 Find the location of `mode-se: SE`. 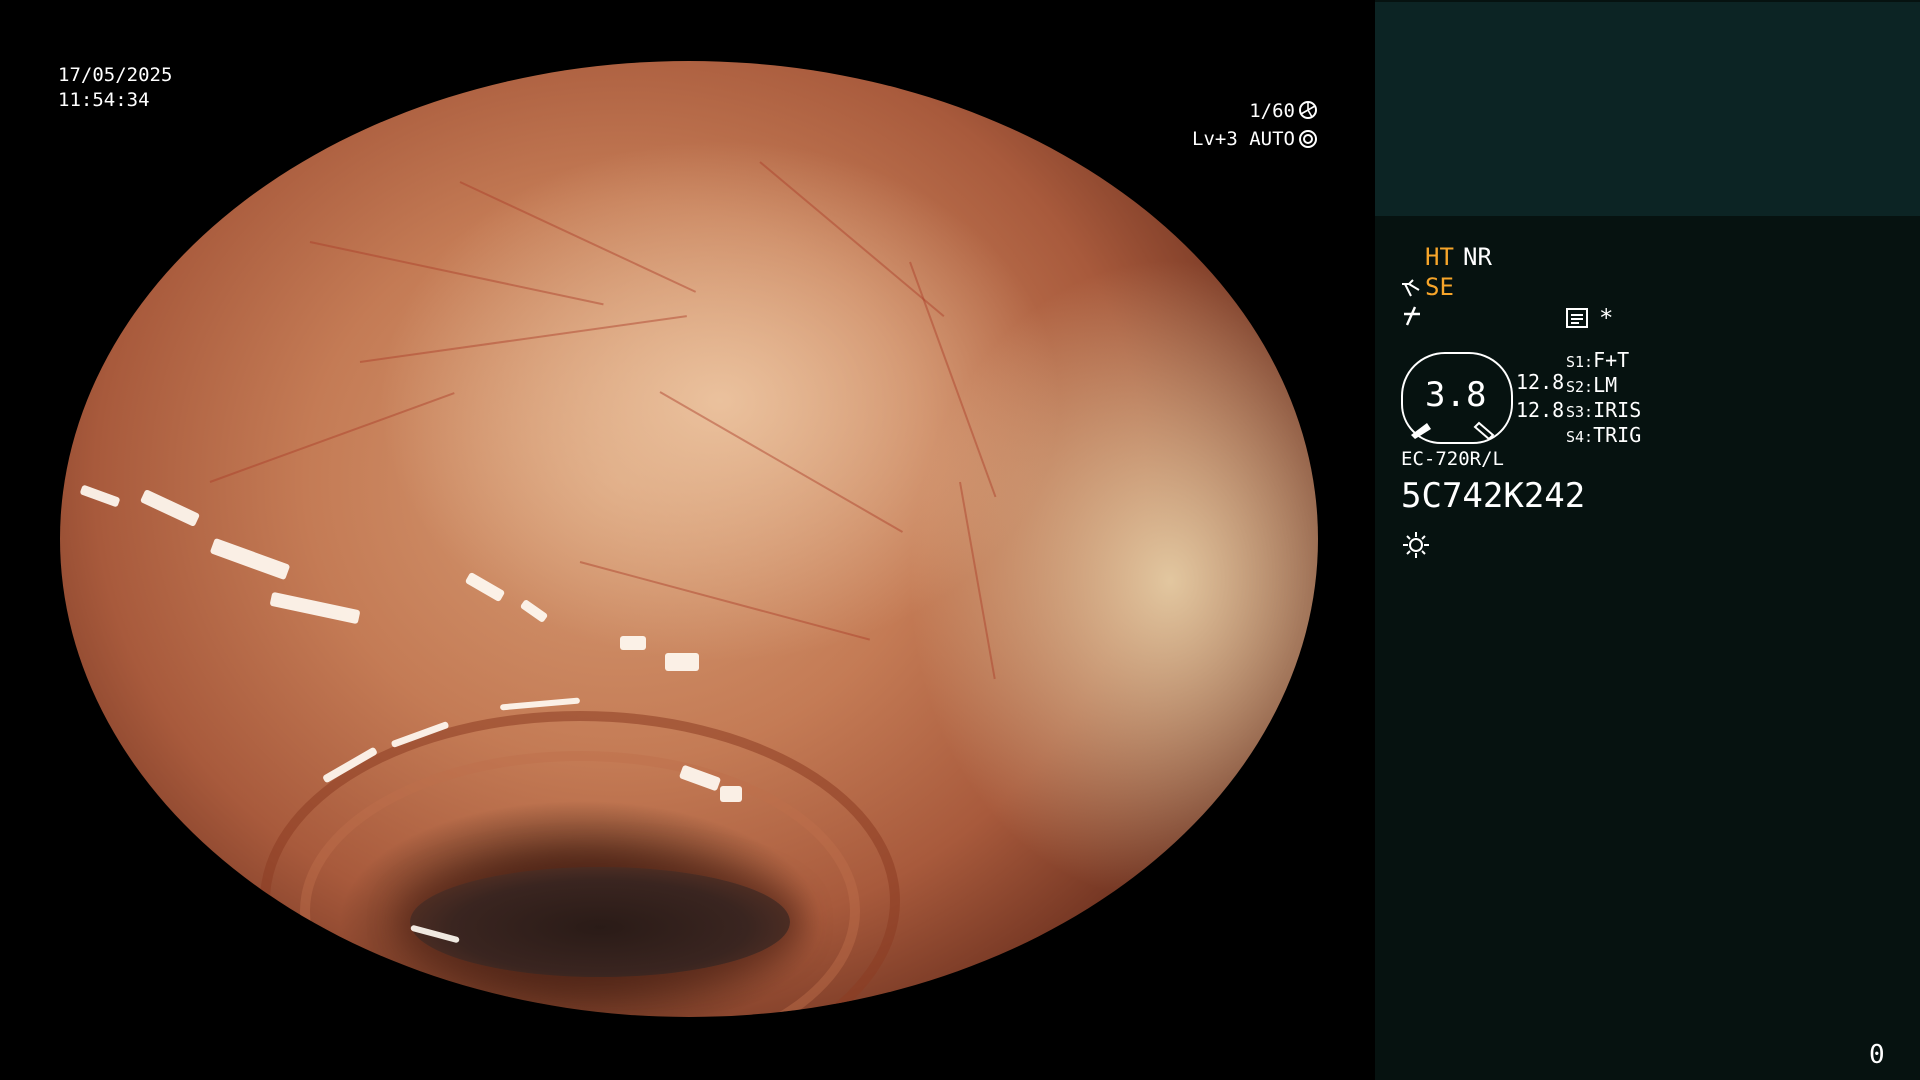

mode-se: SE is located at coordinates (1439, 287).